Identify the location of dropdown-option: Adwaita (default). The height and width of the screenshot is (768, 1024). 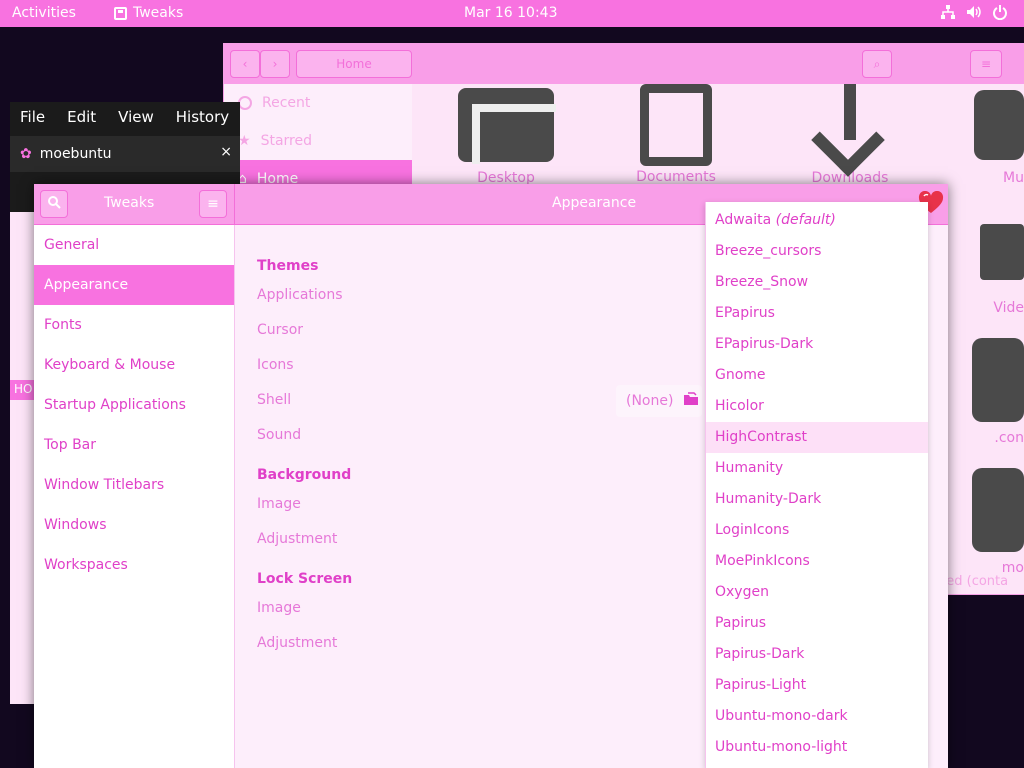
(817, 219).